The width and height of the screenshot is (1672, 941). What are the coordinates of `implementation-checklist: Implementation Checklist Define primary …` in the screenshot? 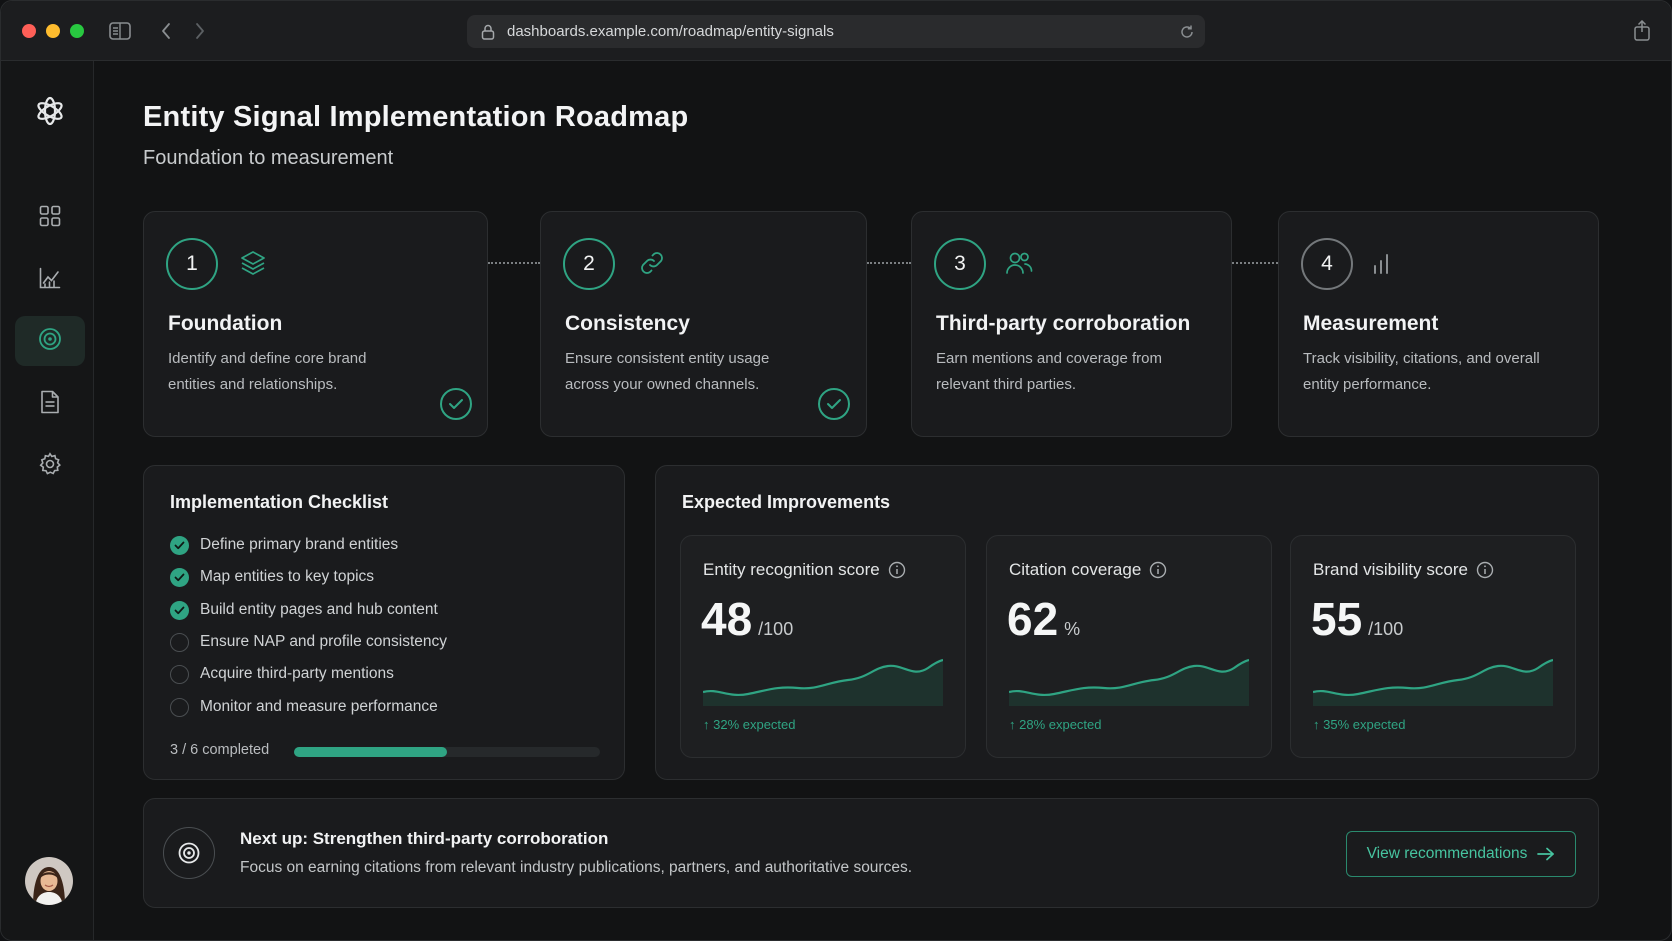 It's located at (384, 622).